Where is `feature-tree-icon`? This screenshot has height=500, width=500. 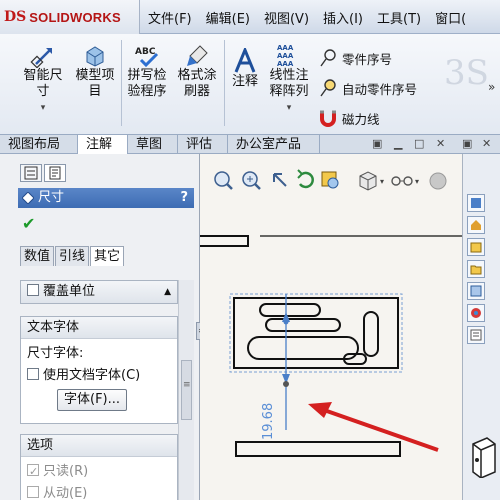 feature-tree-icon is located at coordinates (31, 173).